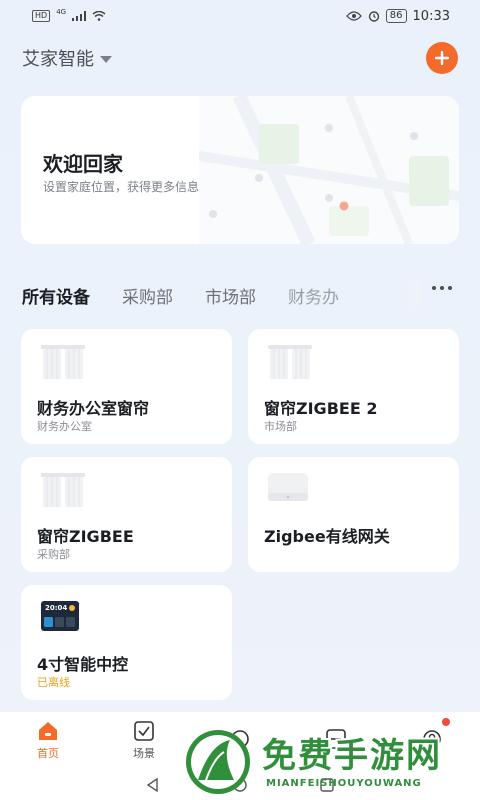 This screenshot has width=480, height=800. Describe the element at coordinates (240, 16) in the screenshot. I see `status-bar: HD 4G 86 10:33` at that location.